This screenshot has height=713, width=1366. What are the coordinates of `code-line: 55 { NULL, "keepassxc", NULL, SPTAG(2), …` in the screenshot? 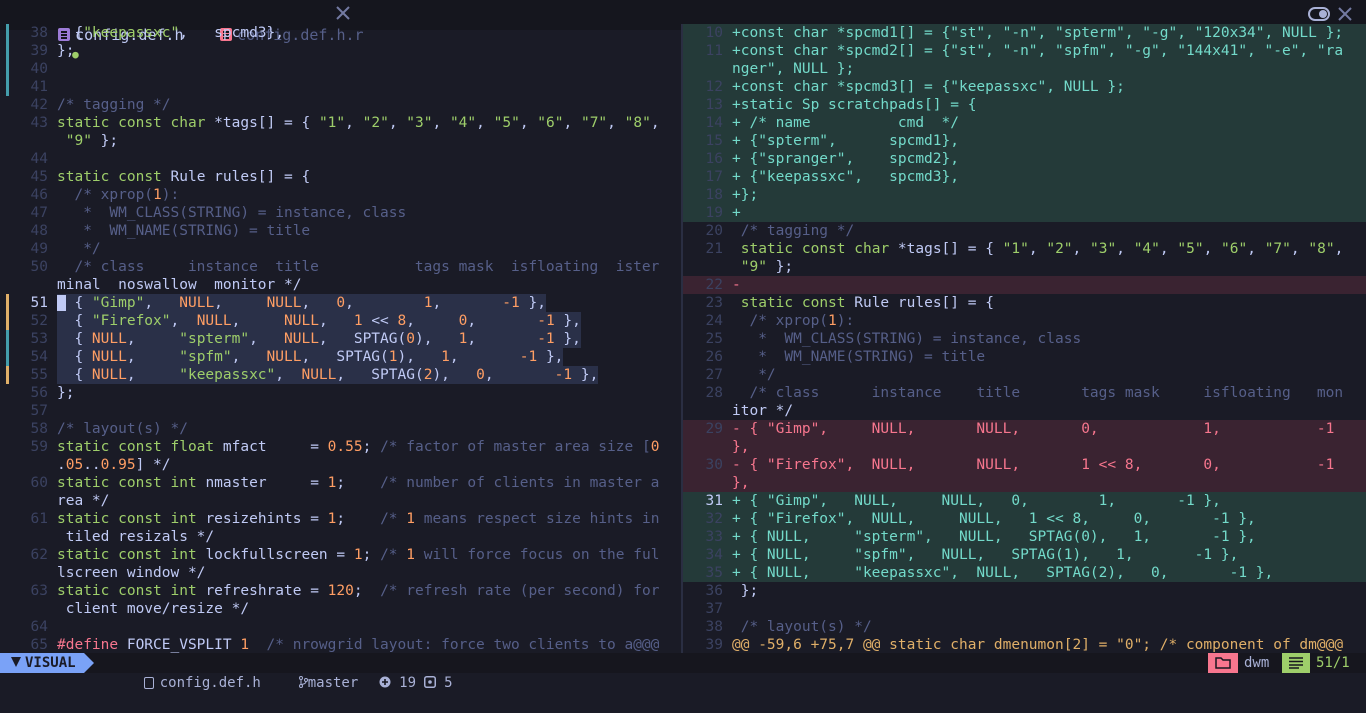 It's located at (340, 375).